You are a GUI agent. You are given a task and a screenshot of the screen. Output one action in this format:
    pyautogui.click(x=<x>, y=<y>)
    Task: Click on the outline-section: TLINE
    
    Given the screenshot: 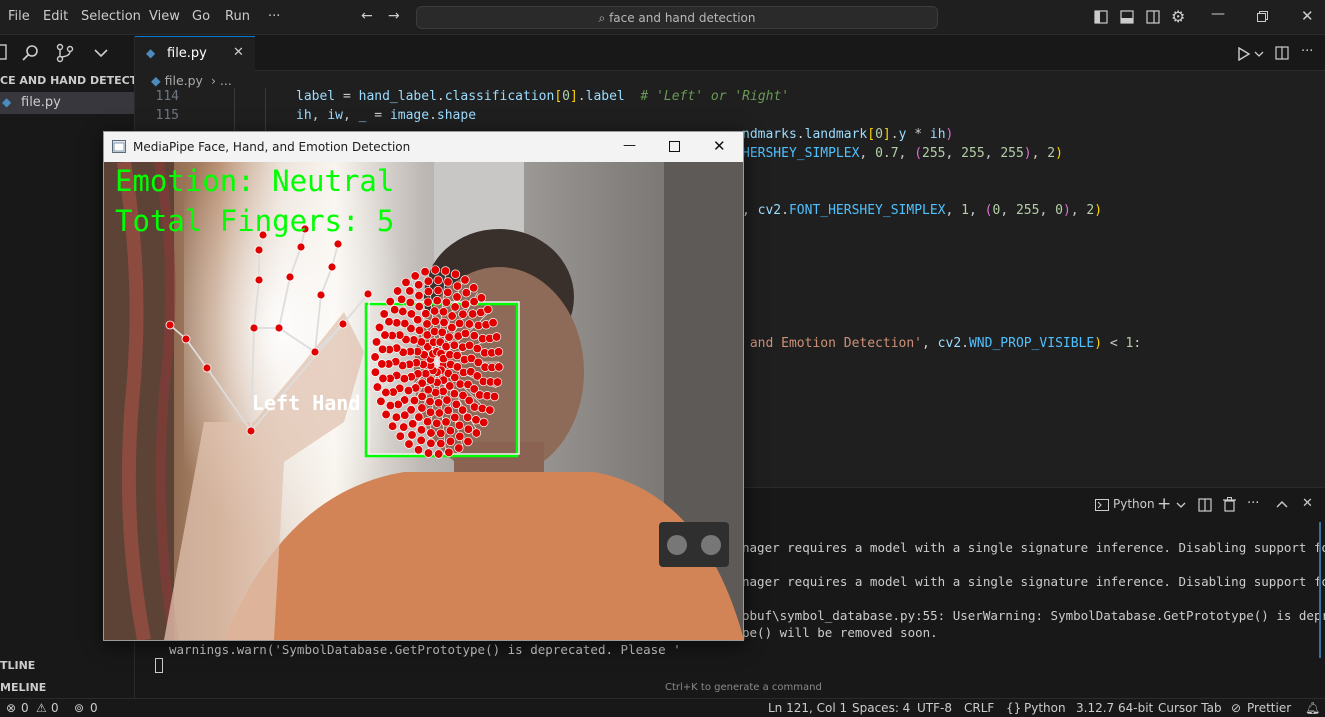 What is the action you would take?
    pyautogui.click(x=17, y=665)
    